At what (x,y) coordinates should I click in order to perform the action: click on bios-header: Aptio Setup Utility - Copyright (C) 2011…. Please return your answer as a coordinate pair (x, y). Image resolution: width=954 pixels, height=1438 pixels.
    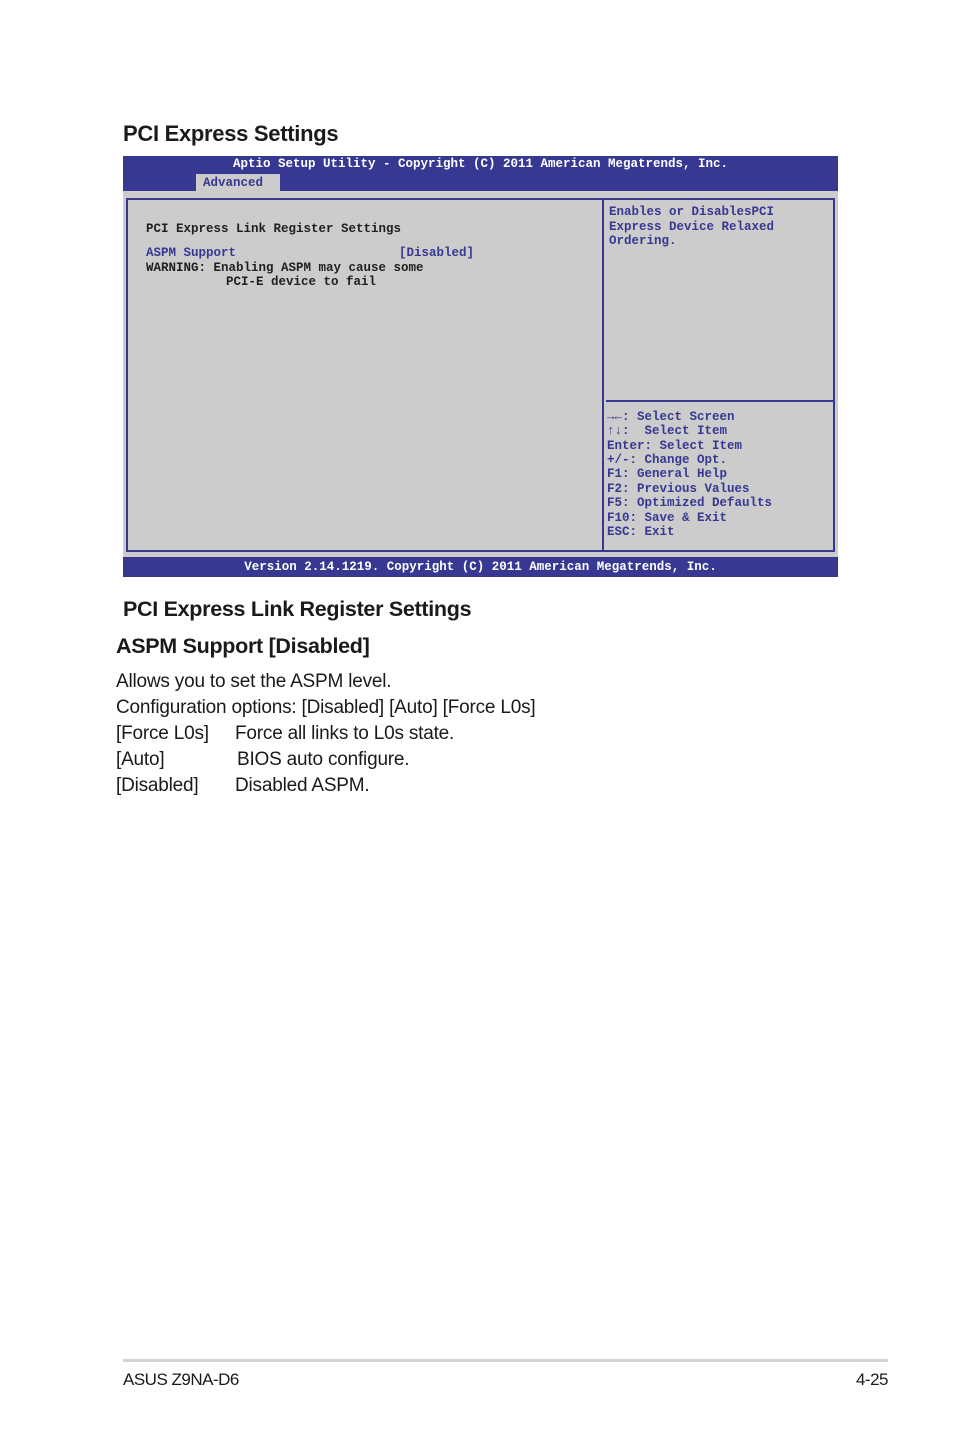
    Looking at the image, I should click on (480, 173).